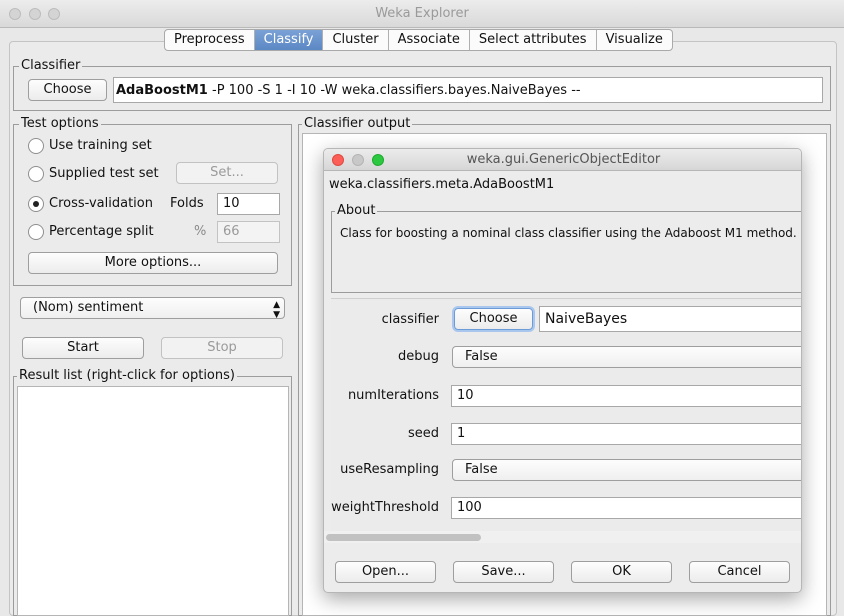  Describe the element at coordinates (423, 433) in the screenshot. I see `seed-property-label: seed` at that location.